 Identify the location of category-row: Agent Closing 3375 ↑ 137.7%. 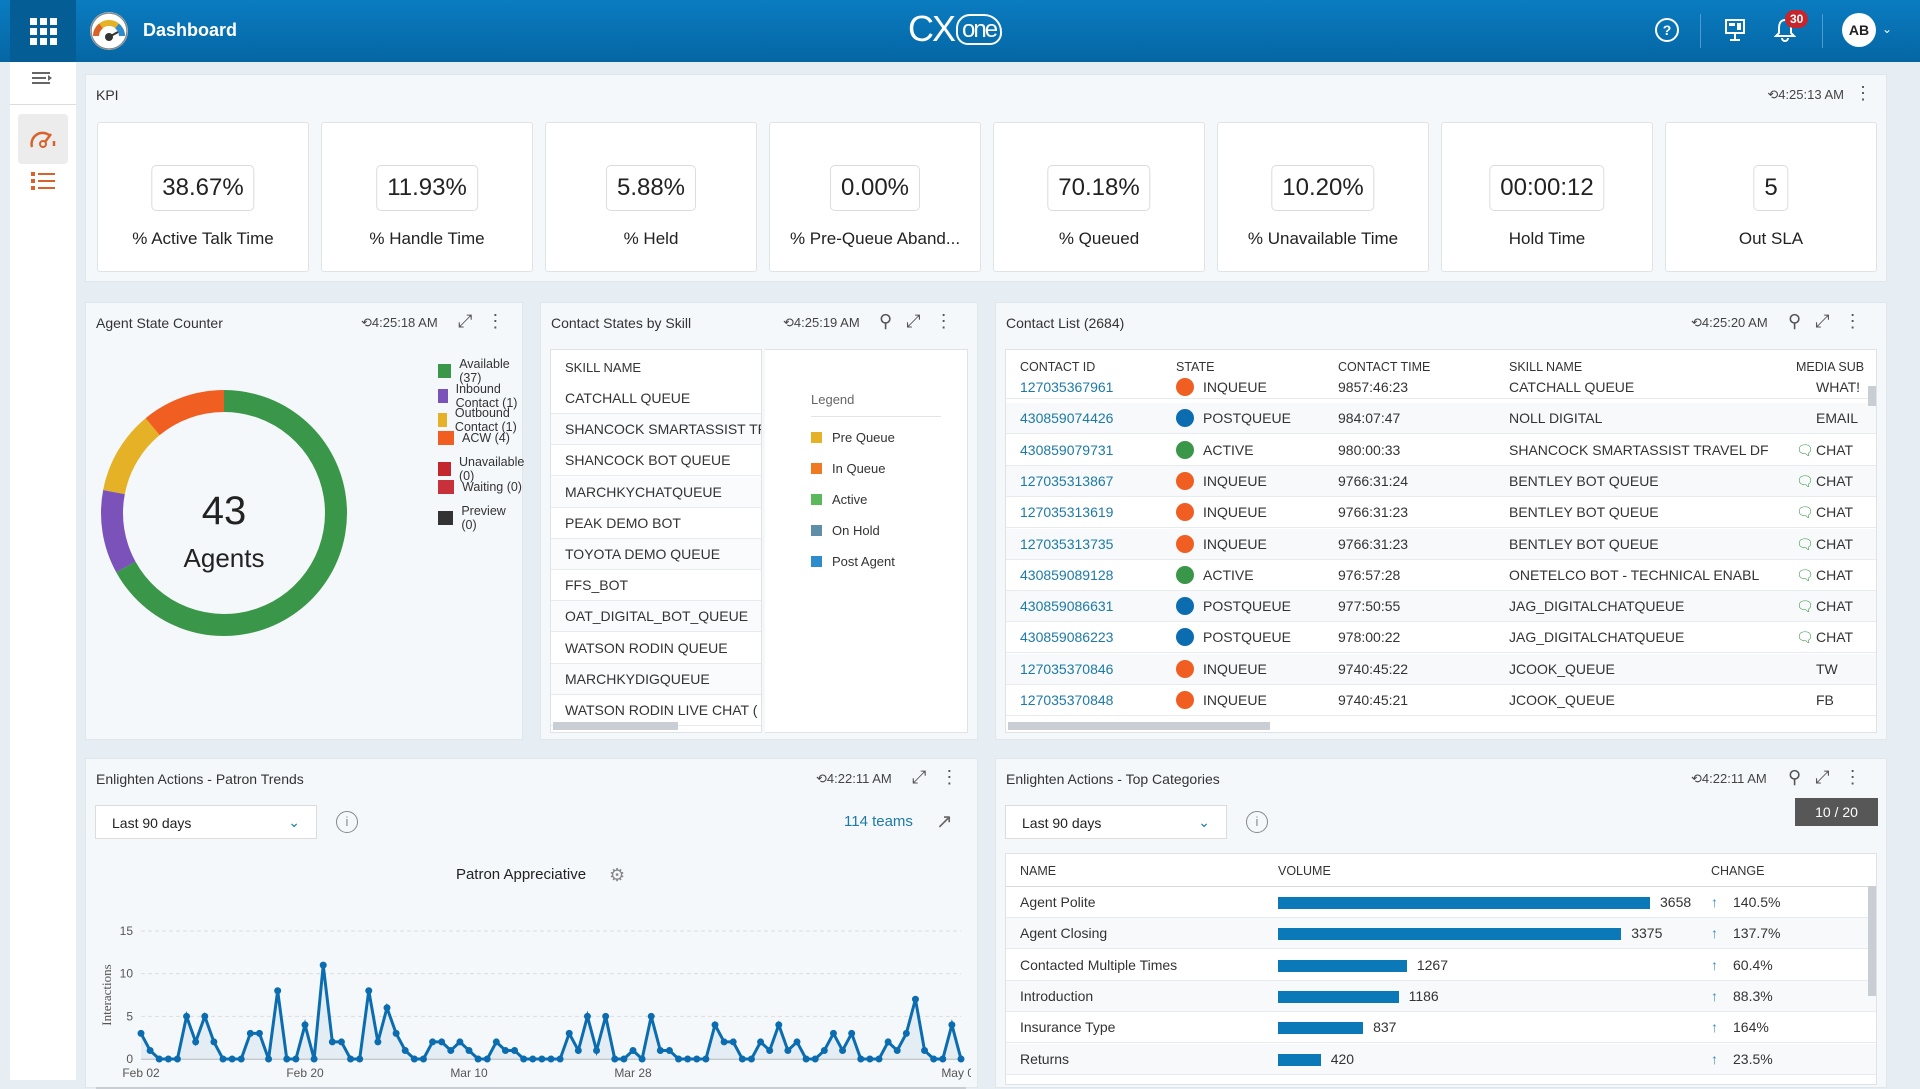
(1441, 934).